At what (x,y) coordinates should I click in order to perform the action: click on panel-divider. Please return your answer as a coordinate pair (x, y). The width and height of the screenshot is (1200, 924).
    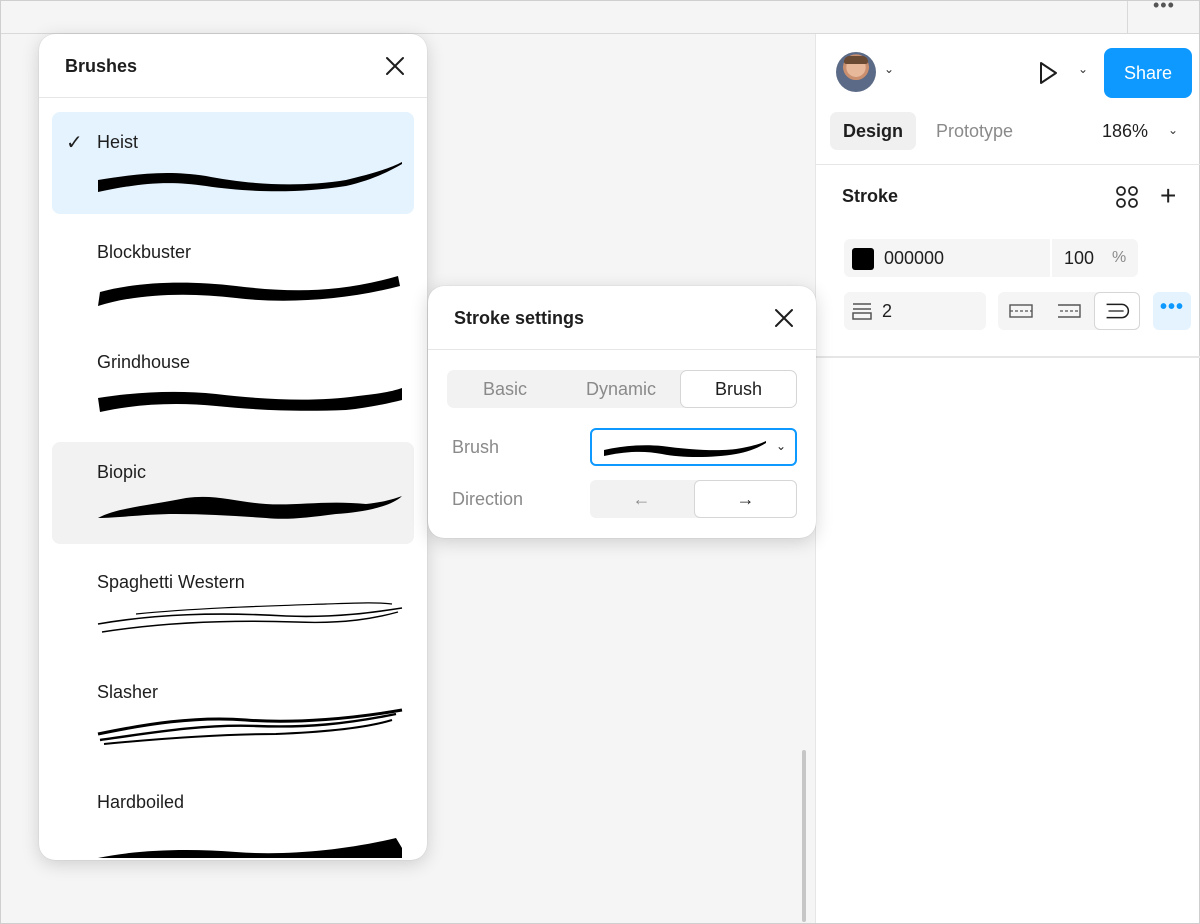
    Looking at the image, I should click on (1008, 164).